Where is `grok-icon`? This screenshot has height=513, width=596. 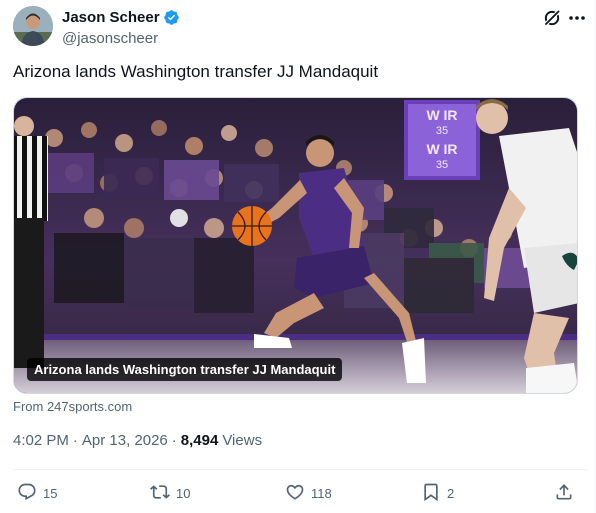 grok-icon is located at coordinates (552, 18).